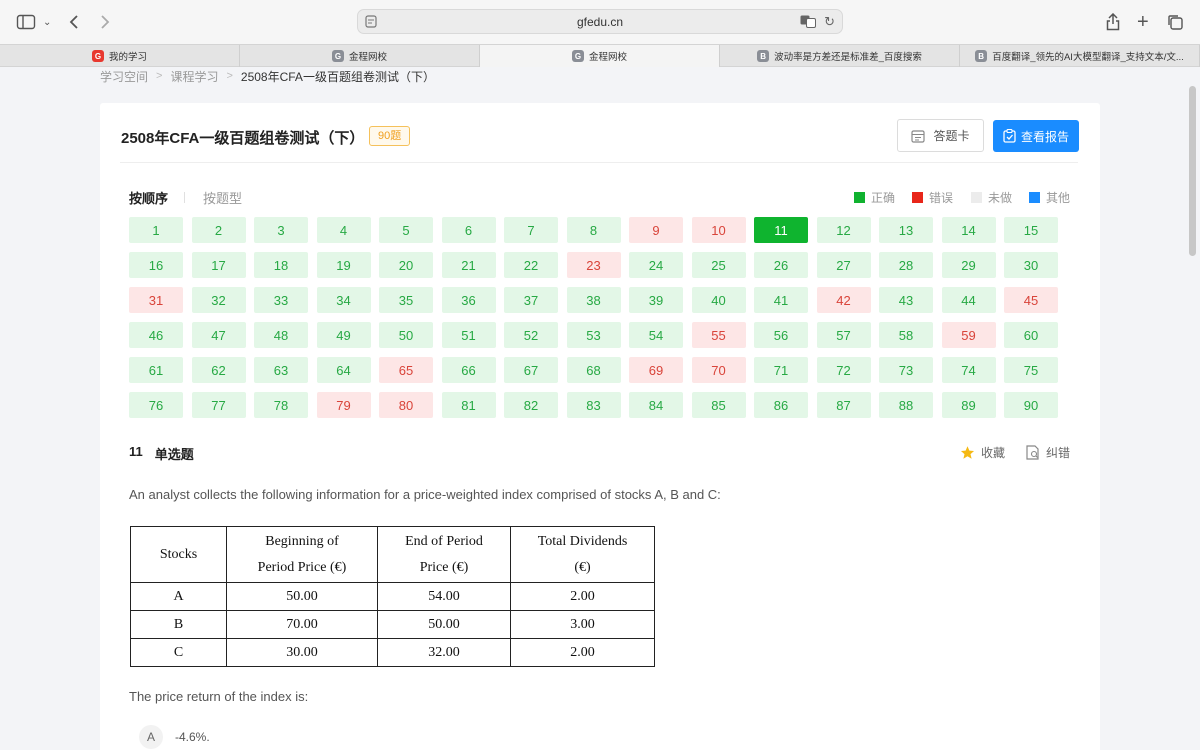 Image resolution: width=1200 pixels, height=750 pixels. Describe the element at coordinates (968, 335) in the screenshot. I see `question-cell-59: 59` at that location.